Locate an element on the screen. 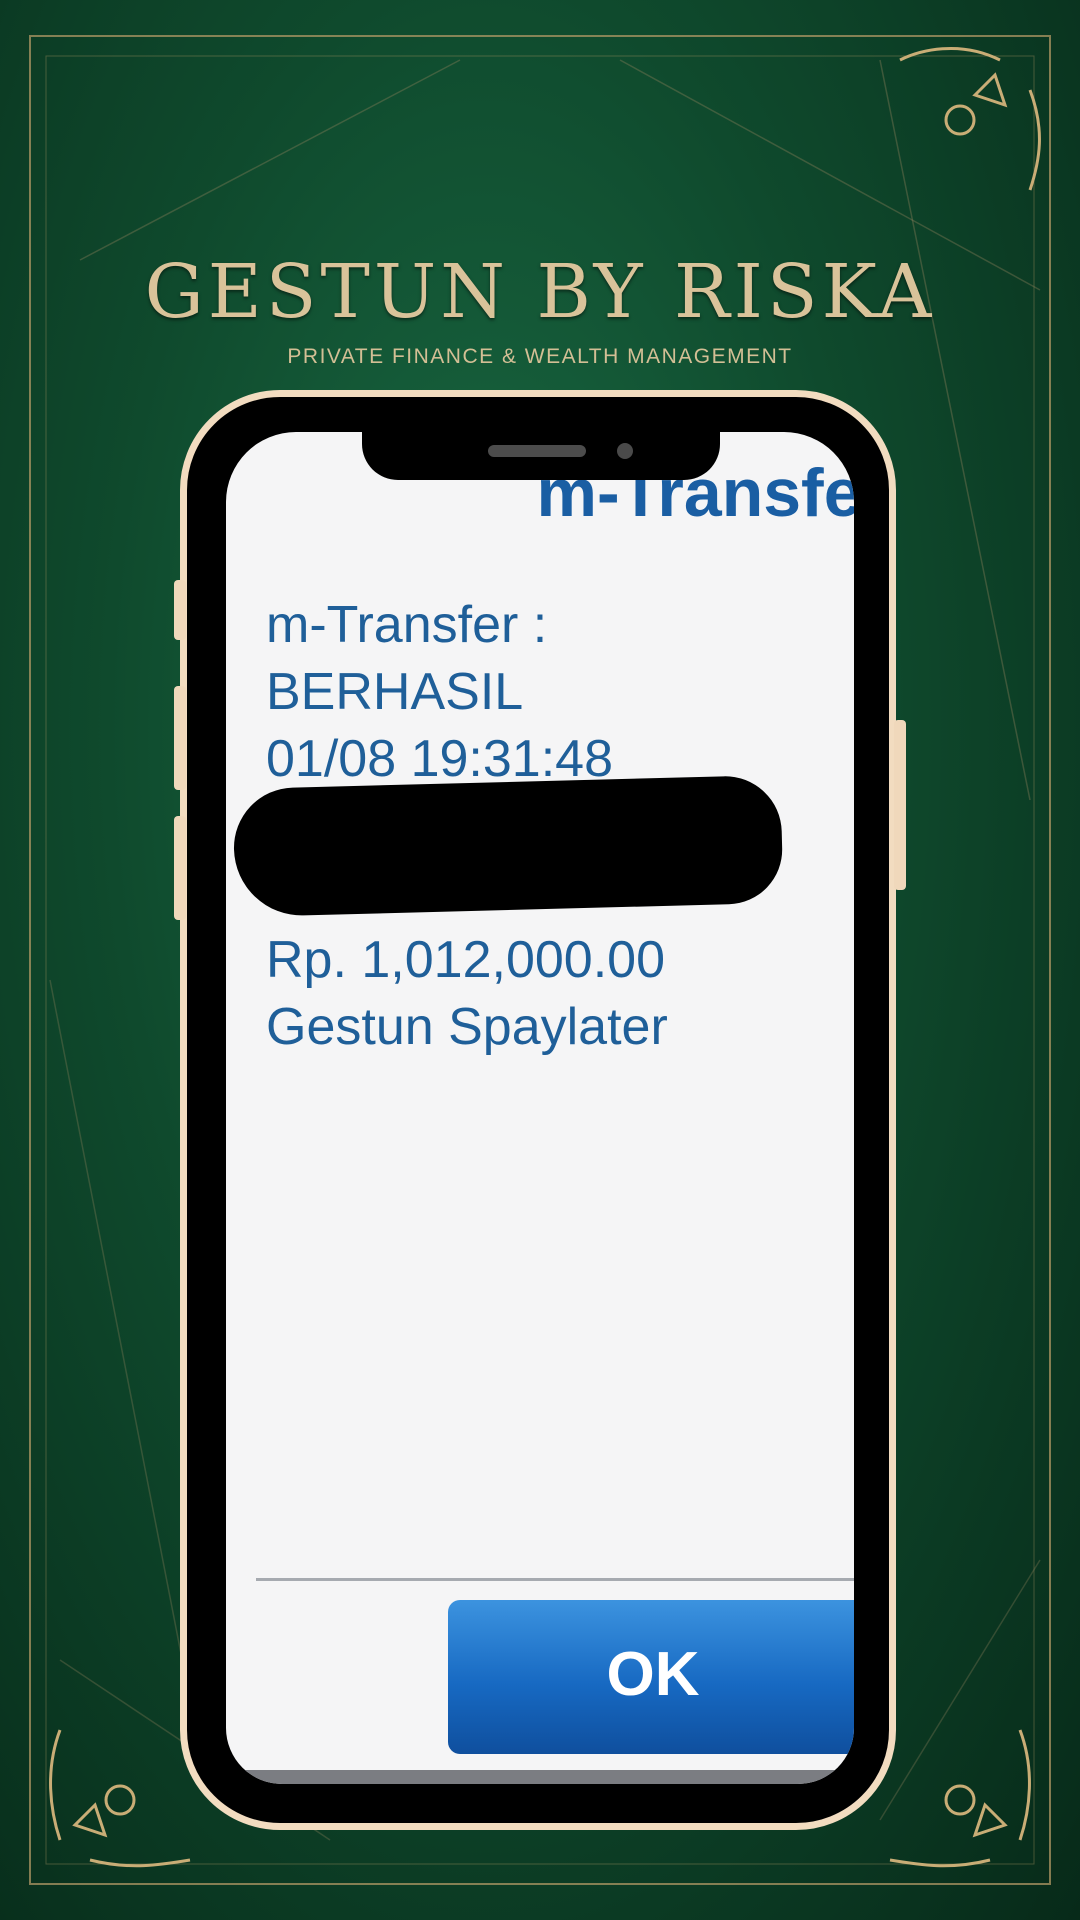 This screenshot has height=1920, width=1080. divider is located at coordinates (555, 1579).